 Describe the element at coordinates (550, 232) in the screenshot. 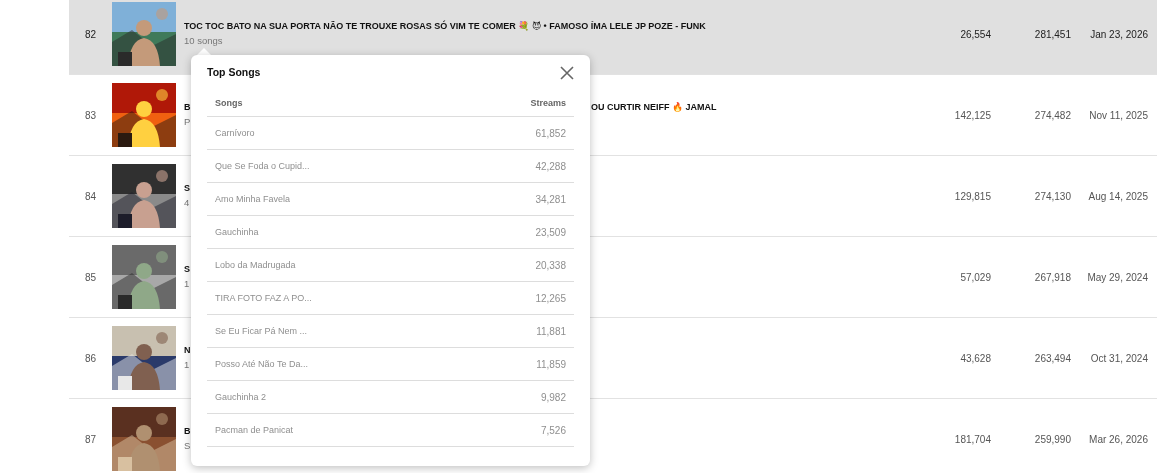

I see `stream-count: 23,509` at that location.